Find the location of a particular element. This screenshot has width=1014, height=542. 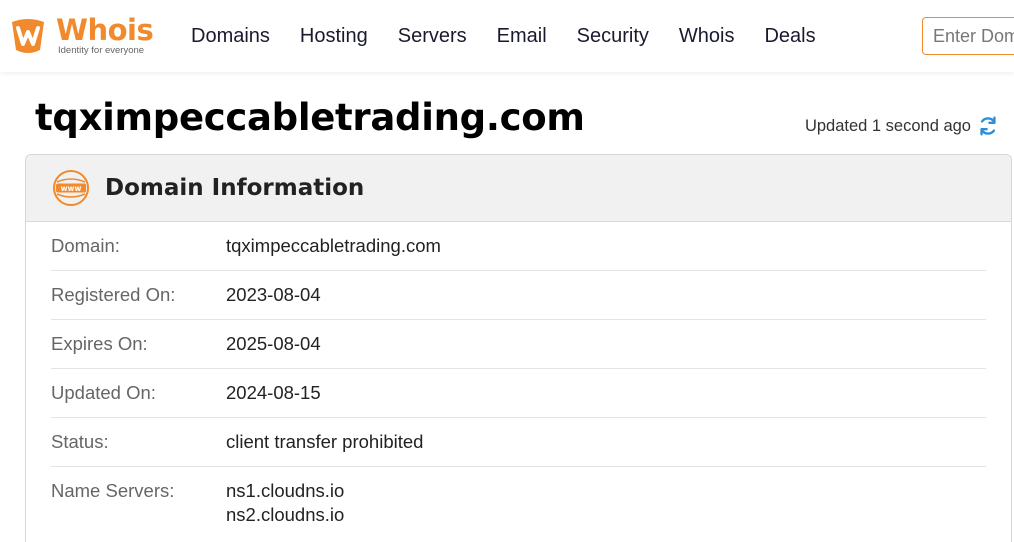

row-label: Name Servers: is located at coordinates (113, 490).